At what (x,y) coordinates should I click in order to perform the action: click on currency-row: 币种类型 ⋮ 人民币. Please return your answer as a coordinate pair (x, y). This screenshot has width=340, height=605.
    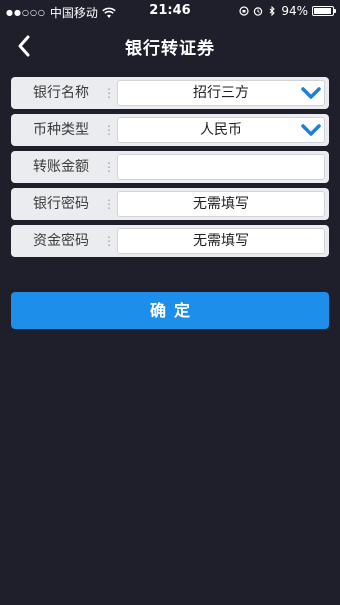
    Looking at the image, I should click on (170, 130).